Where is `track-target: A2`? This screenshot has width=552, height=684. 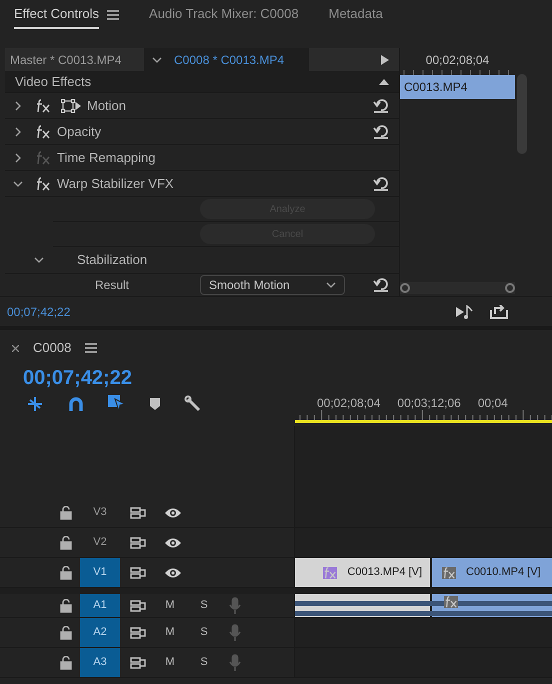 track-target: A2 is located at coordinates (100, 632).